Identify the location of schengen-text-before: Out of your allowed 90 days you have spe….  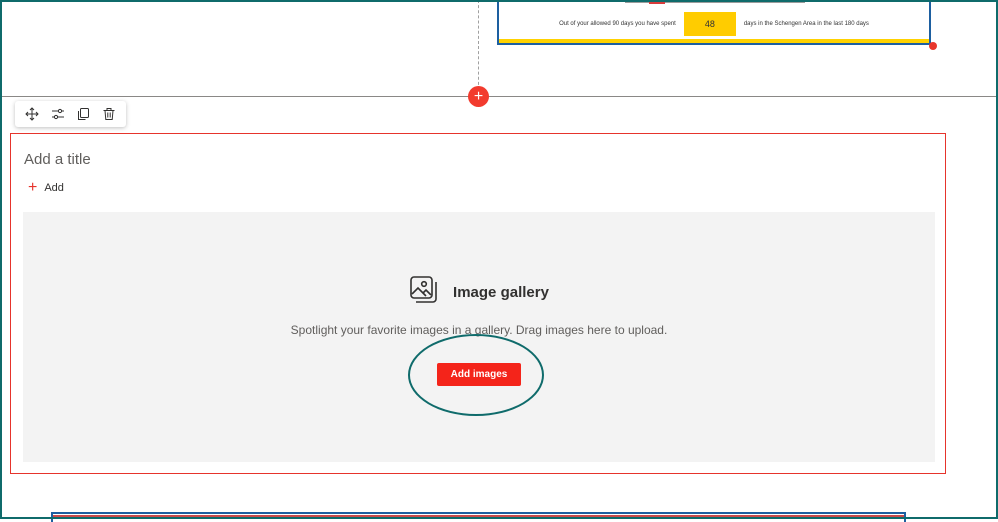
(617, 24).